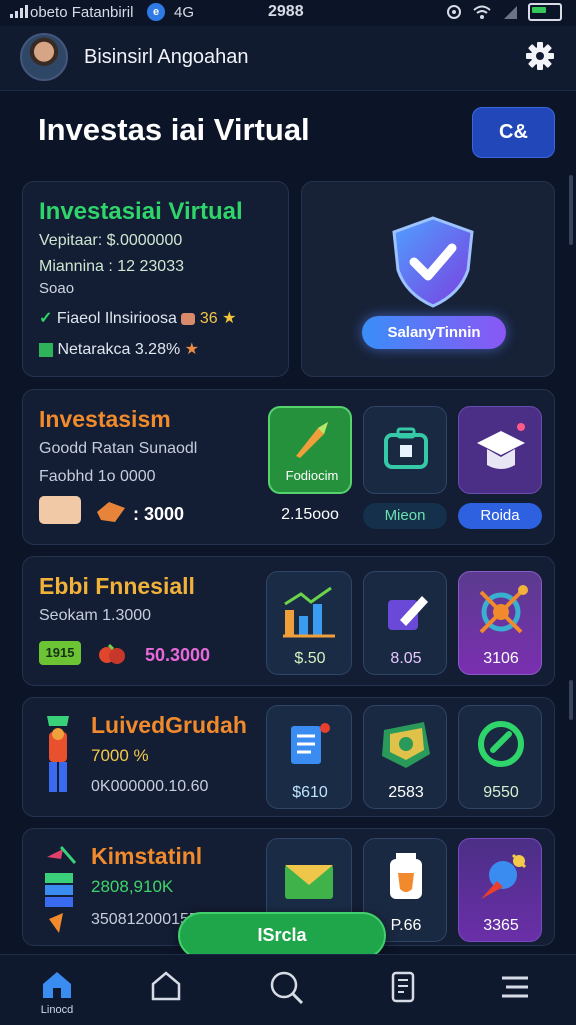 This screenshot has width=576, height=1025. Describe the element at coordinates (513, 132) in the screenshot. I see `action-button: C&` at that location.